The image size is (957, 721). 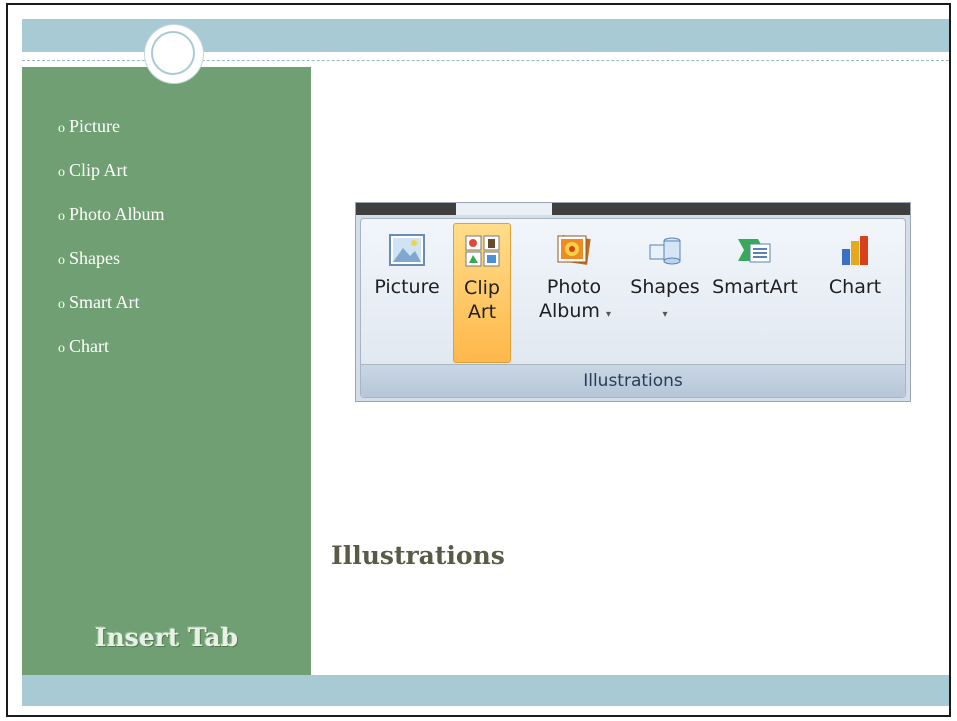 What do you see at coordinates (98, 170) in the screenshot?
I see `list-item-label: Clip Art` at bounding box center [98, 170].